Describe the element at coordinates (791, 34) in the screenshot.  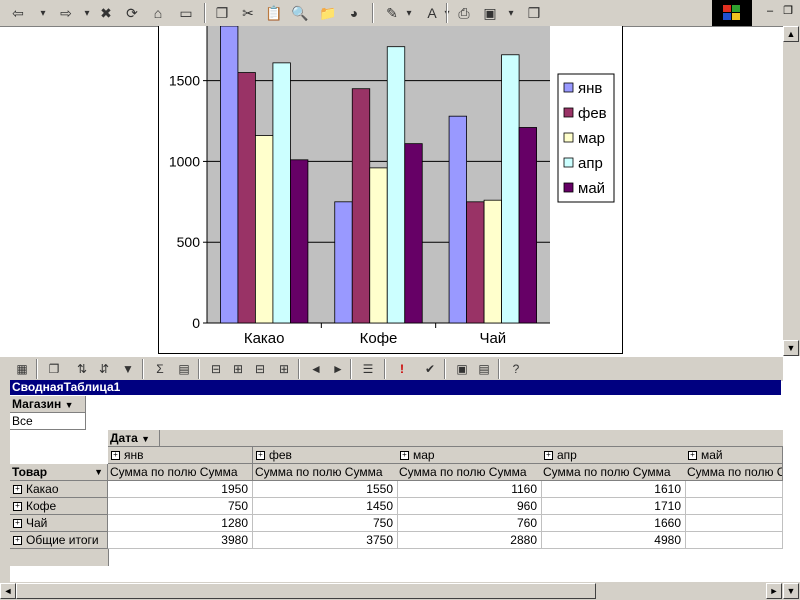
I see `scroll-up-button: ▲` at that location.